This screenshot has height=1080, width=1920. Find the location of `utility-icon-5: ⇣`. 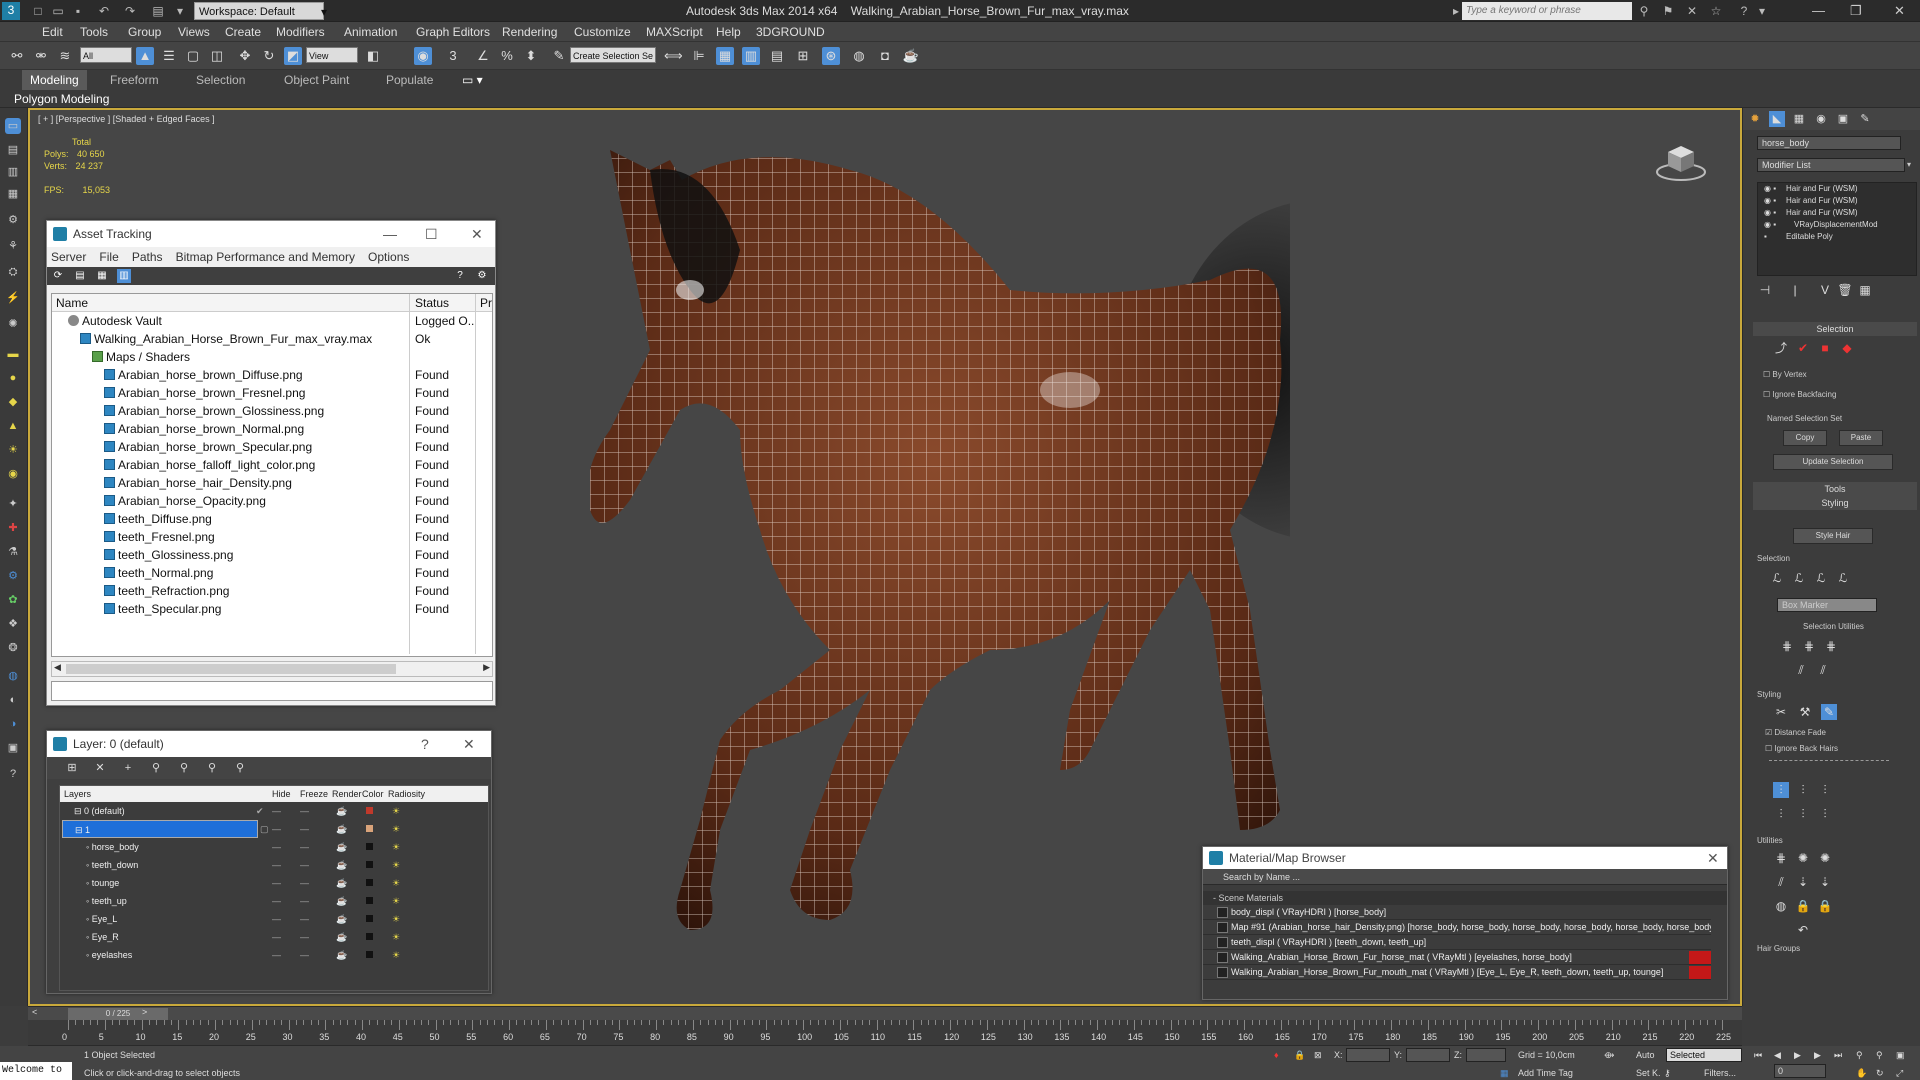

utility-icon-5: ⇣ is located at coordinates (1803, 882).